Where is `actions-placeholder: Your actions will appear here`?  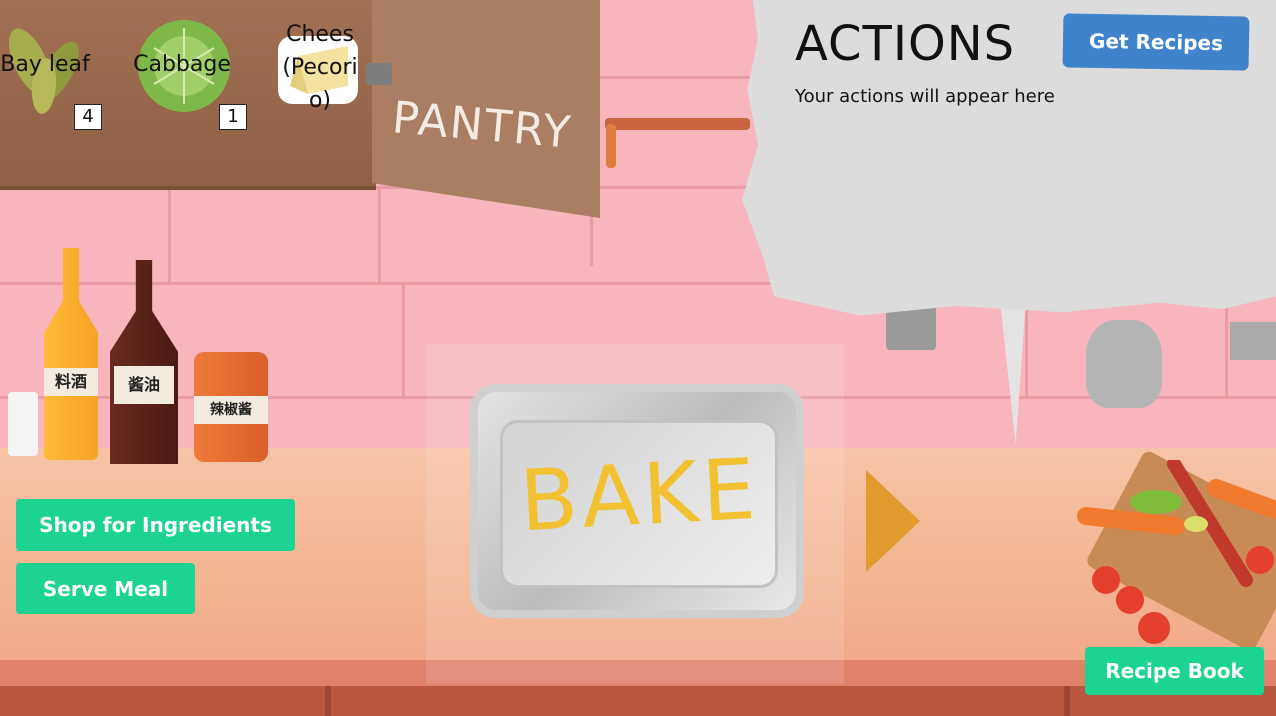
actions-placeholder: Your actions will appear here is located at coordinates (925, 96).